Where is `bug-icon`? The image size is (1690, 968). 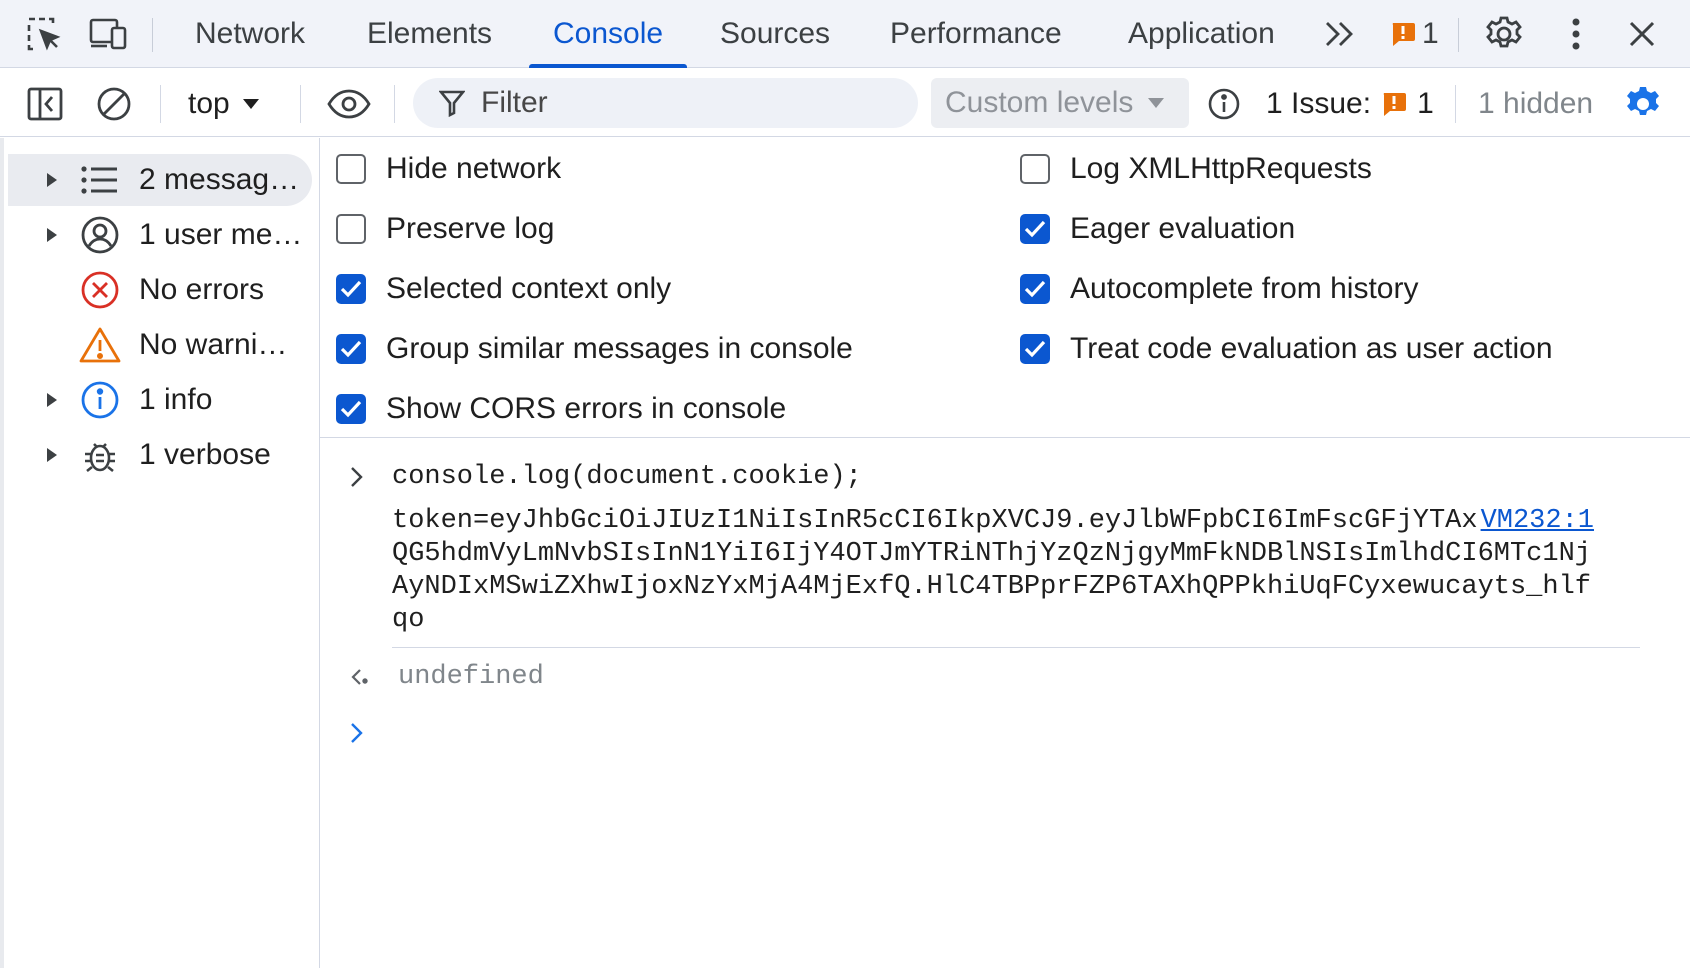
bug-icon is located at coordinates (100, 455).